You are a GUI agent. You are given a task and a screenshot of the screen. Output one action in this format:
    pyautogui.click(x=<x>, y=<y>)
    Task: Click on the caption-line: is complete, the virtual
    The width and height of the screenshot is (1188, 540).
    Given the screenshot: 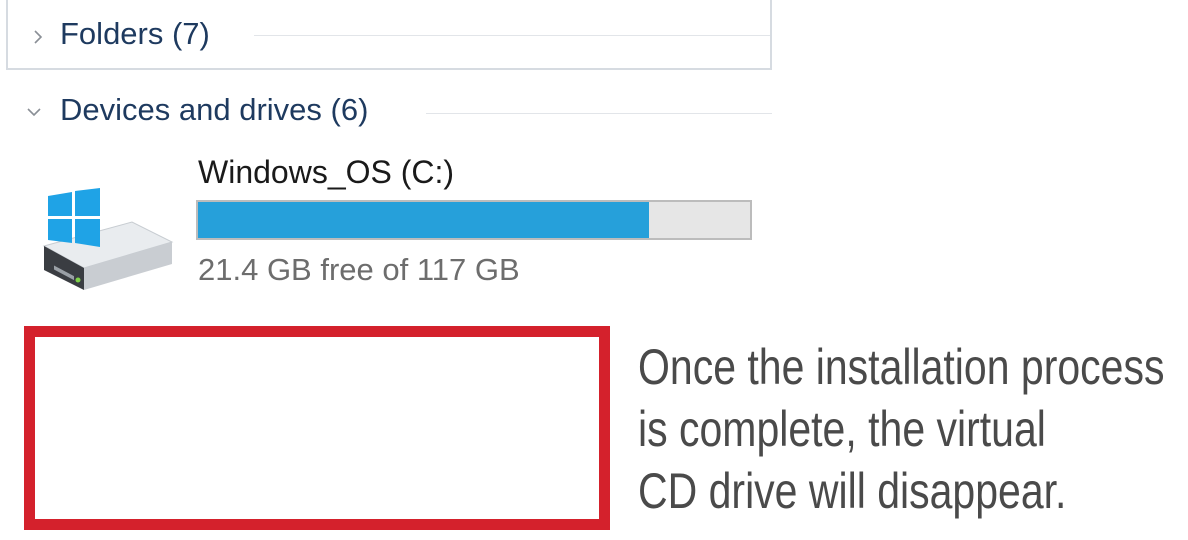 What is the action you would take?
    pyautogui.click(x=842, y=429)
    